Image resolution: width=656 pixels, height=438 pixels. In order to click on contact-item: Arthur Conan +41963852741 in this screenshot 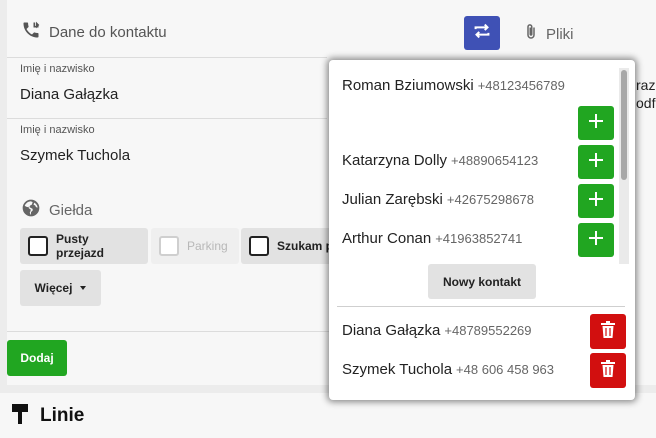, I will do `click(432, 238)`.